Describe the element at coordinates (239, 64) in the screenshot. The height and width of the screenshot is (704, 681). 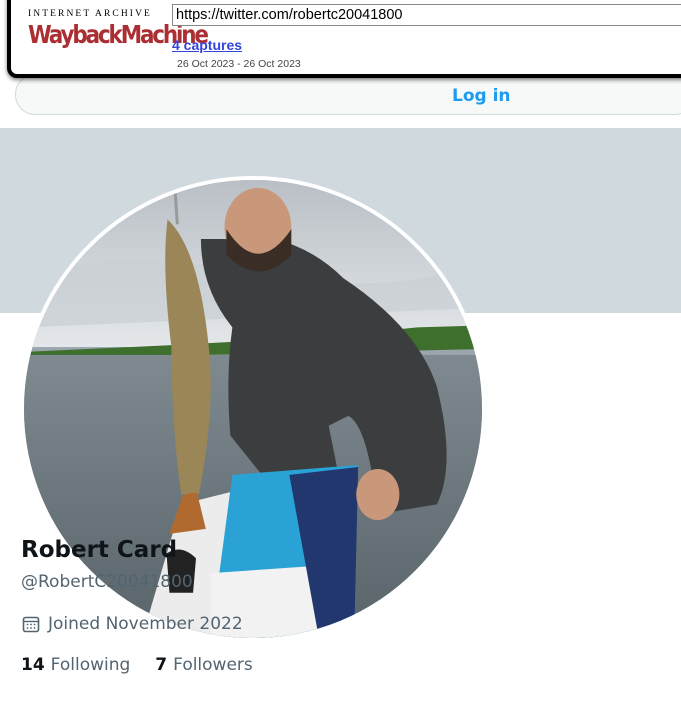
I see `wayback-capture-dates: 26 Oct 2023 - 26 Oct 2023` at that location.